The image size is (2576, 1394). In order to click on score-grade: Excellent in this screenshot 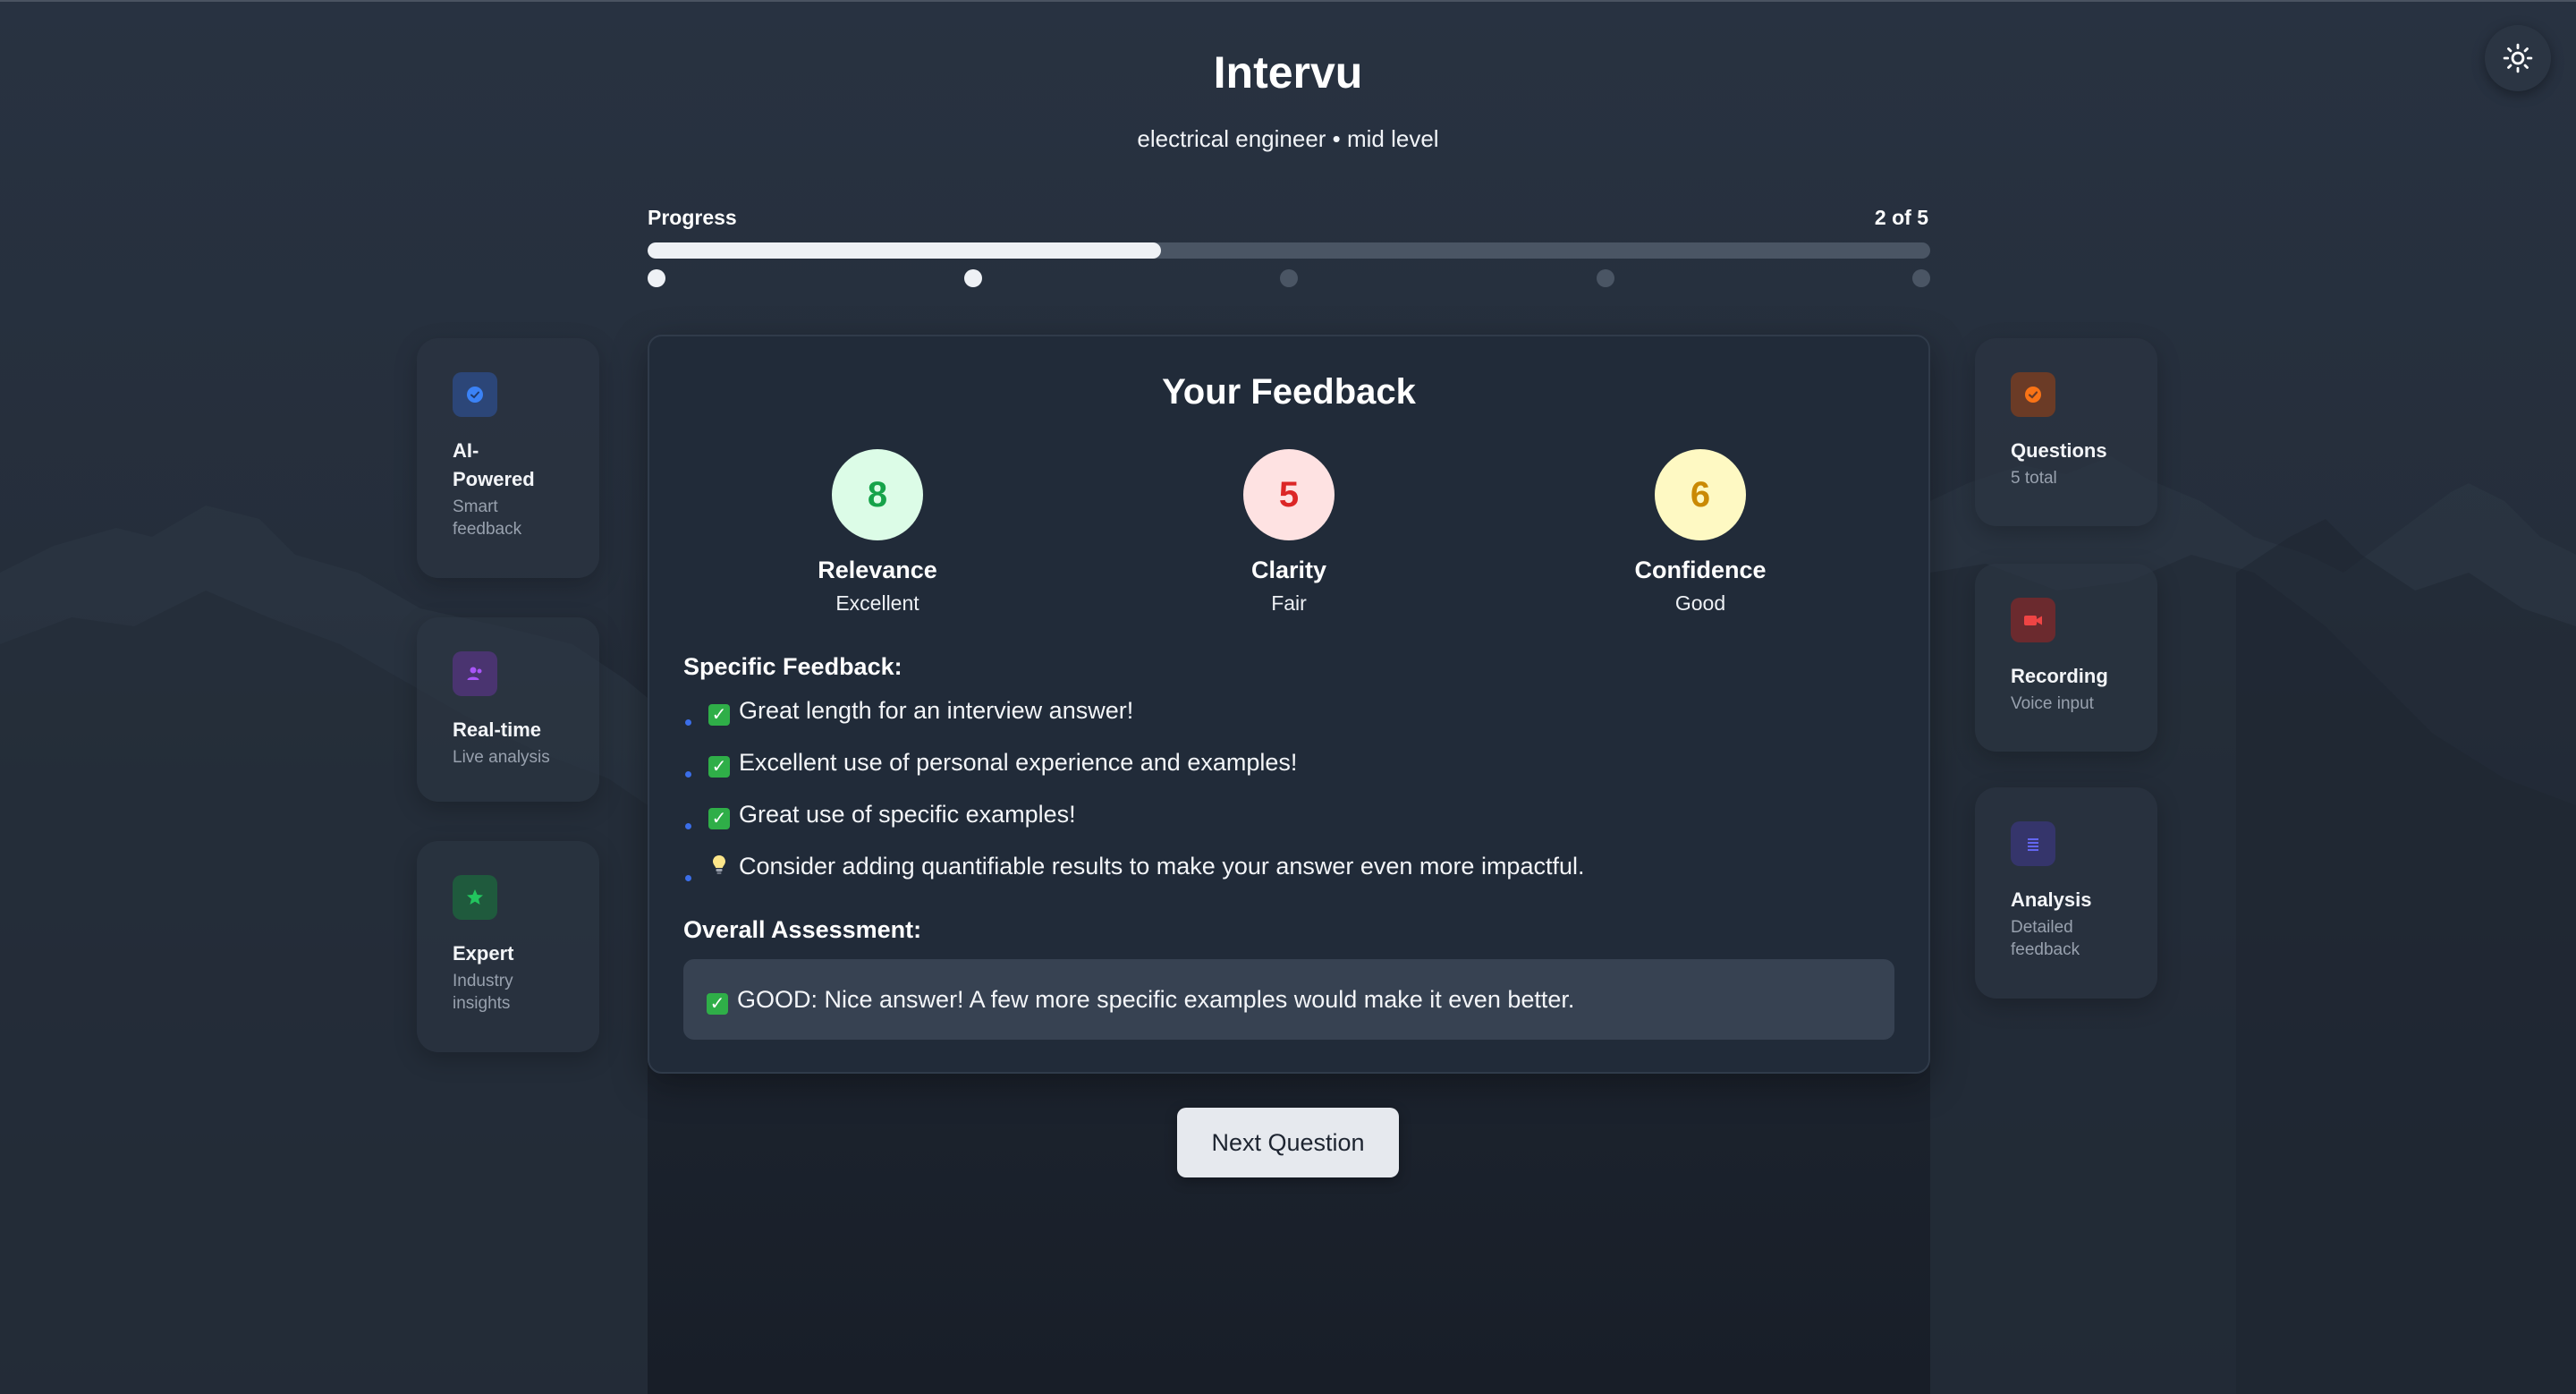, I will do `click(877, 603)`.